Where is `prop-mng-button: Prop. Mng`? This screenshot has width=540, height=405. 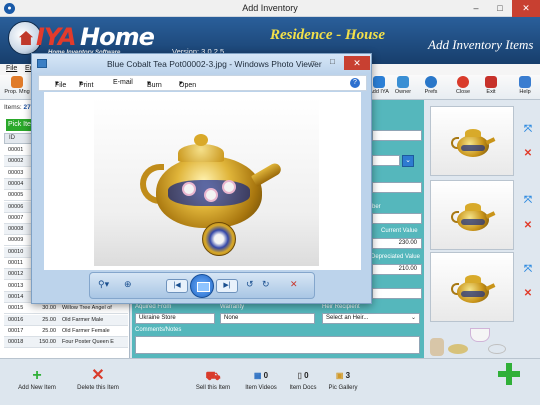
prop-mng-button: Prop. Mng is located at coordinates (17, 87).